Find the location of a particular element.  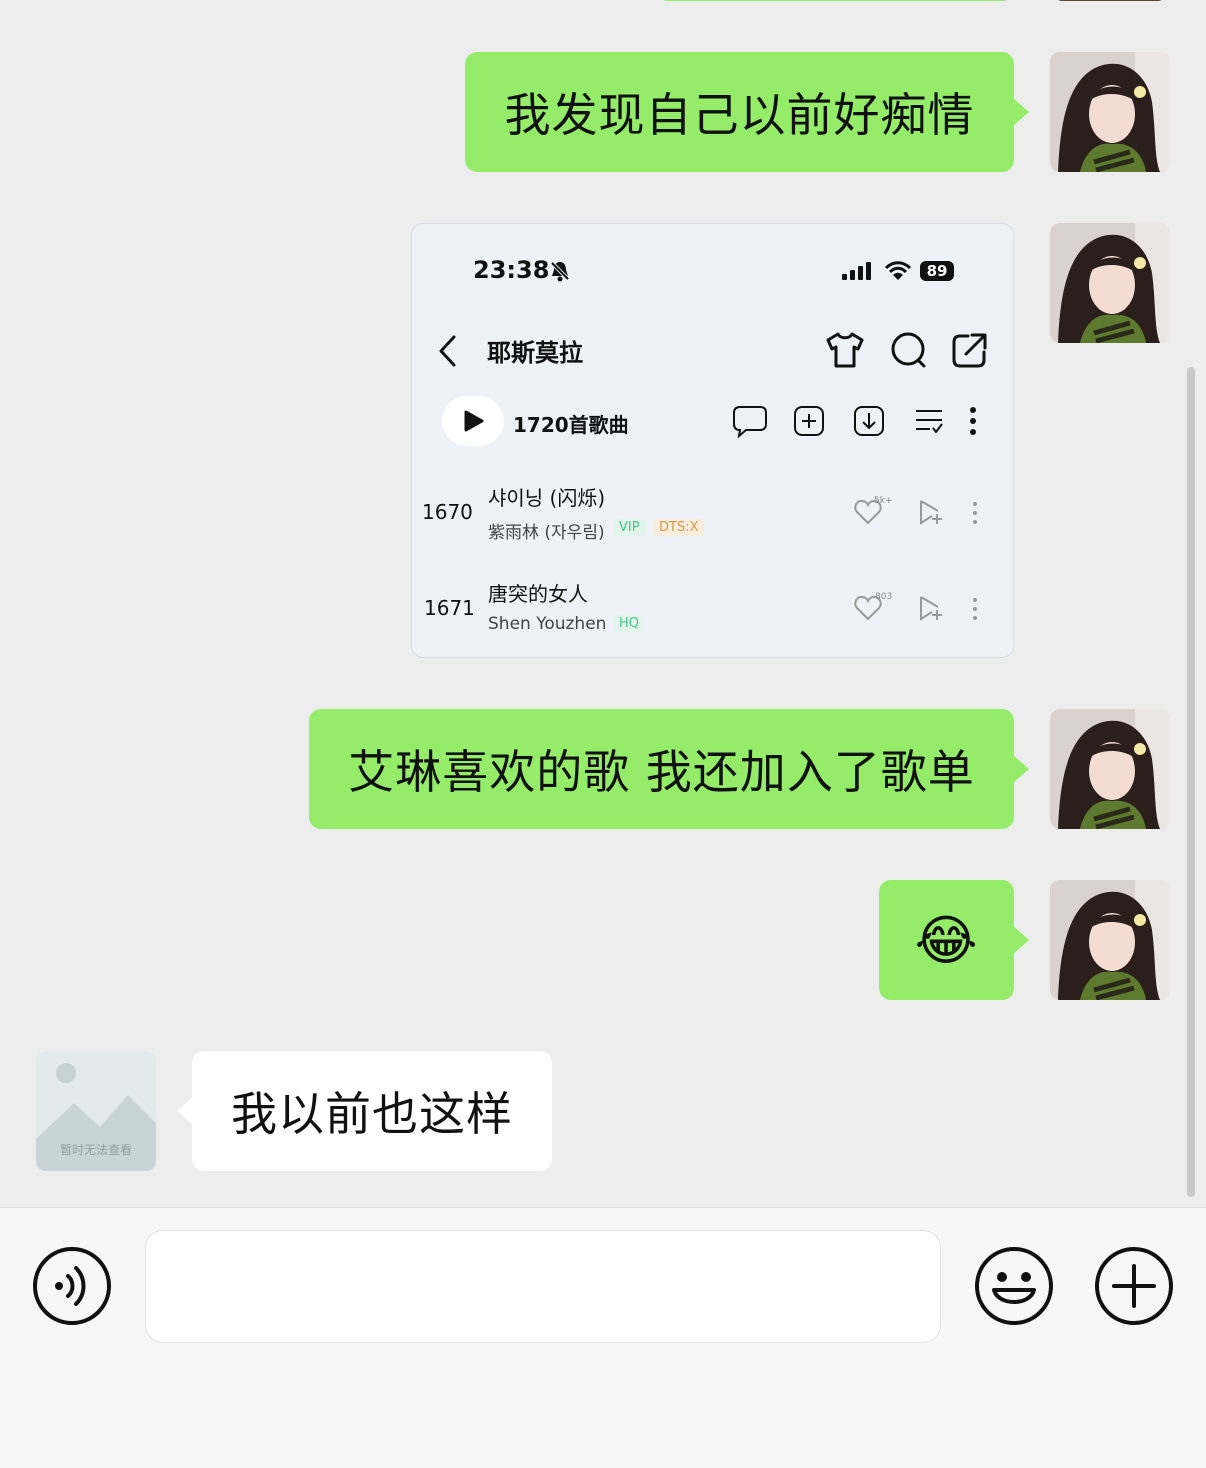

avatar-unavailable-caption: 暂时无法查看 is located at coordinates (95, 1150).